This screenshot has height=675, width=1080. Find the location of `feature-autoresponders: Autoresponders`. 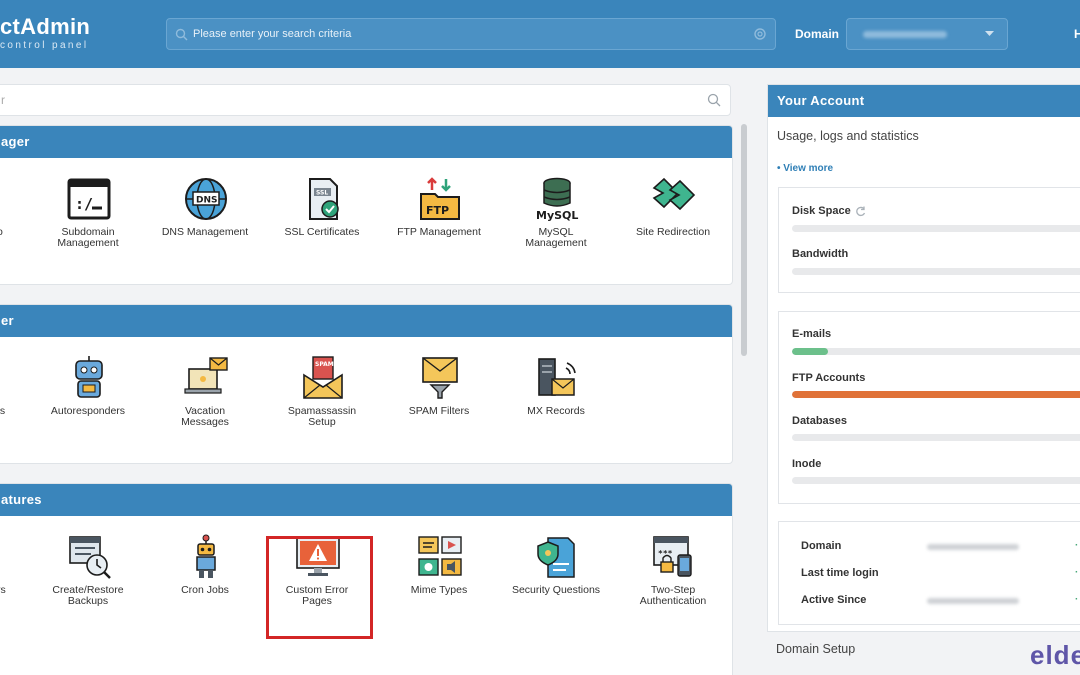

feature-autoresponders: Autoresponders is located at coordinates (88, 397).